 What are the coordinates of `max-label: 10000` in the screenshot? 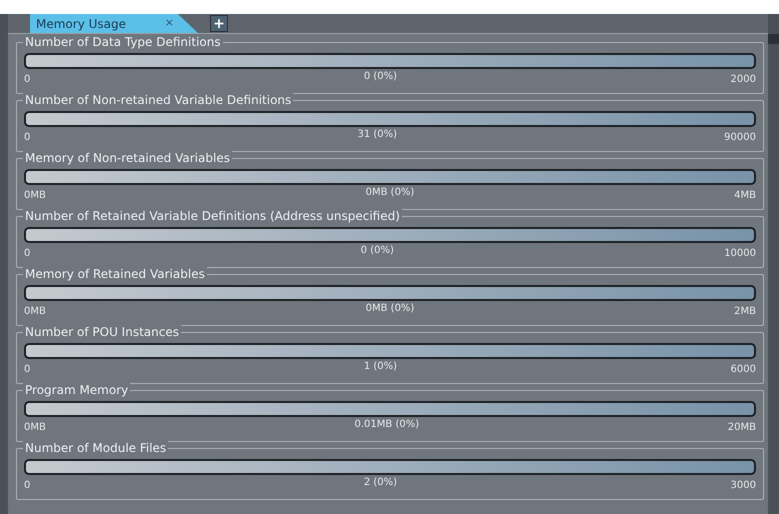 It's located at (740, 253).